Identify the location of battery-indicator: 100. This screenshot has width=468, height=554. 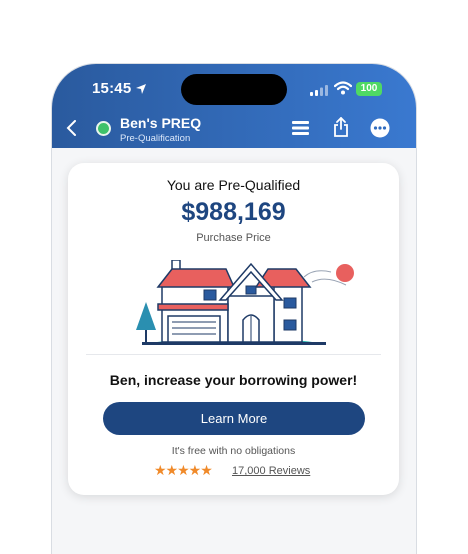
(369, 89).